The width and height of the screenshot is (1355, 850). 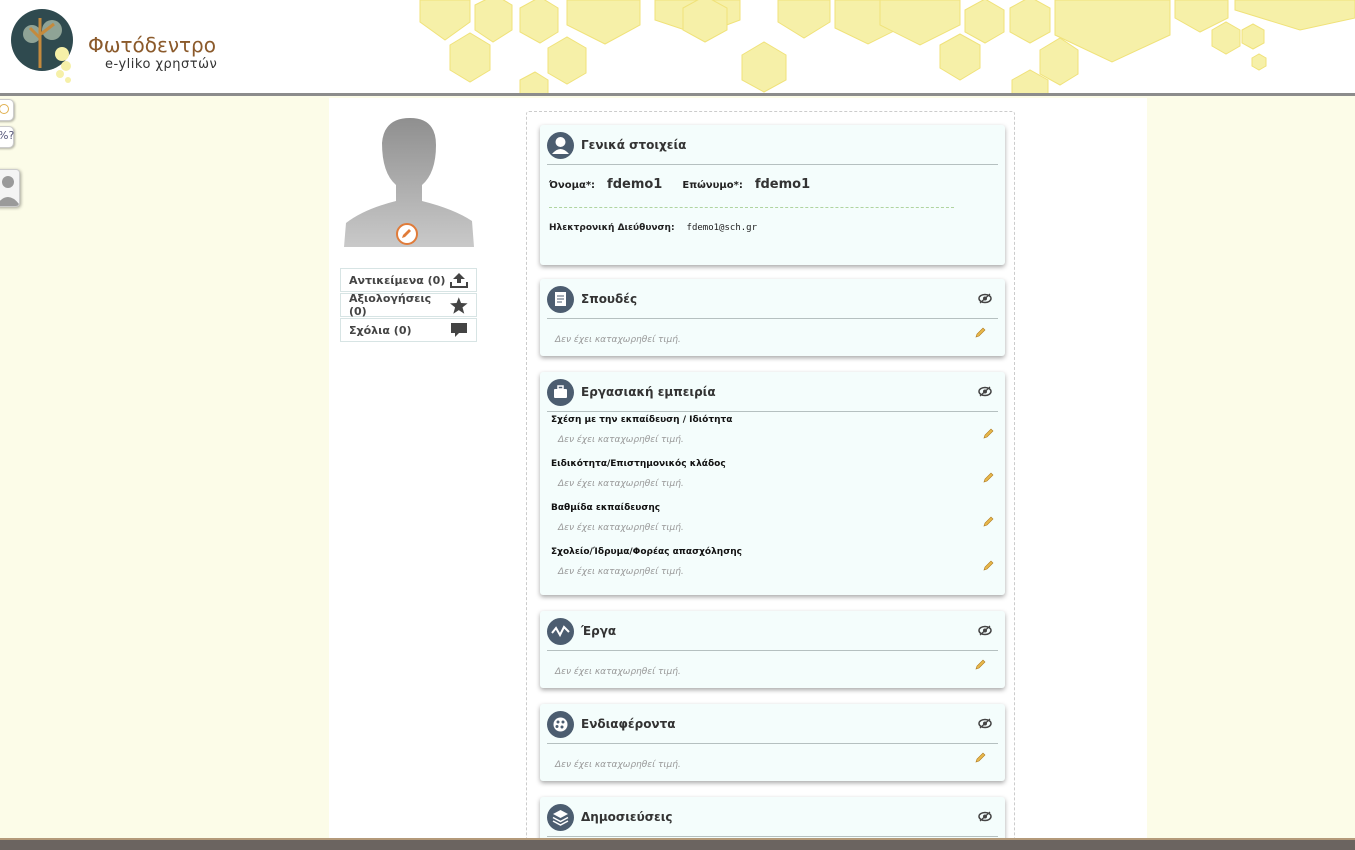 I want to click on edit-projects-pencil-icon, so click(x=981, y=664).